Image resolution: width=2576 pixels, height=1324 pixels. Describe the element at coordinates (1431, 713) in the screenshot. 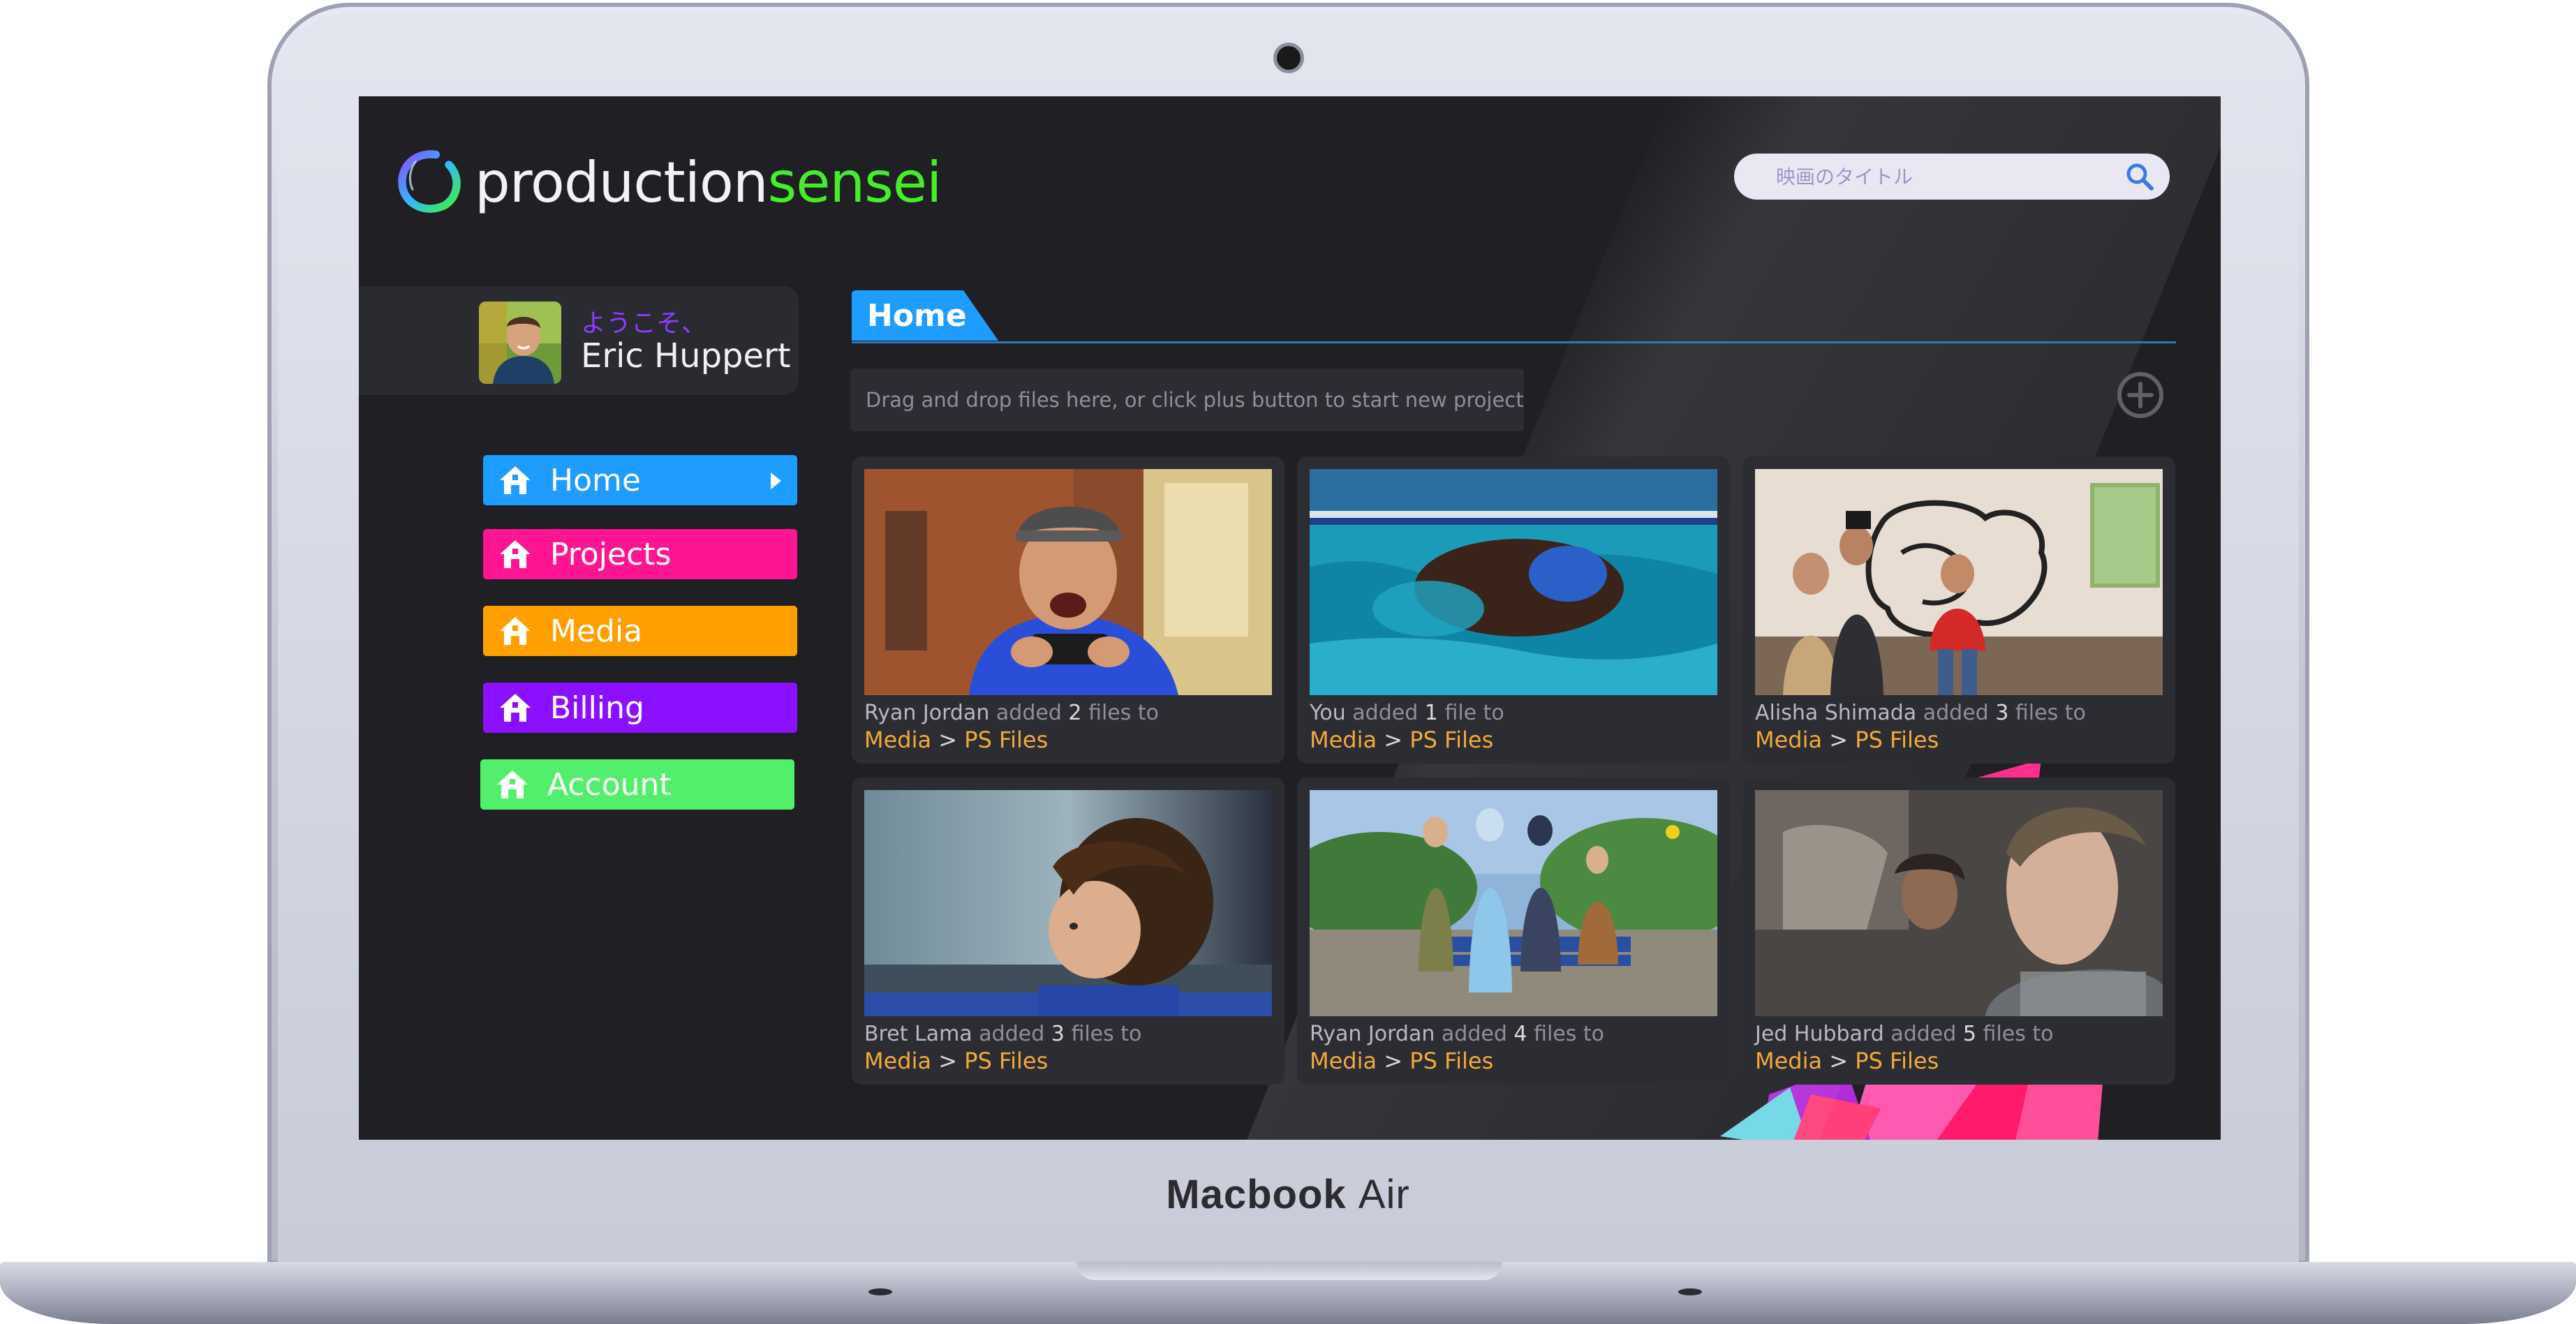

I see `card-file-count: 1` at that location.